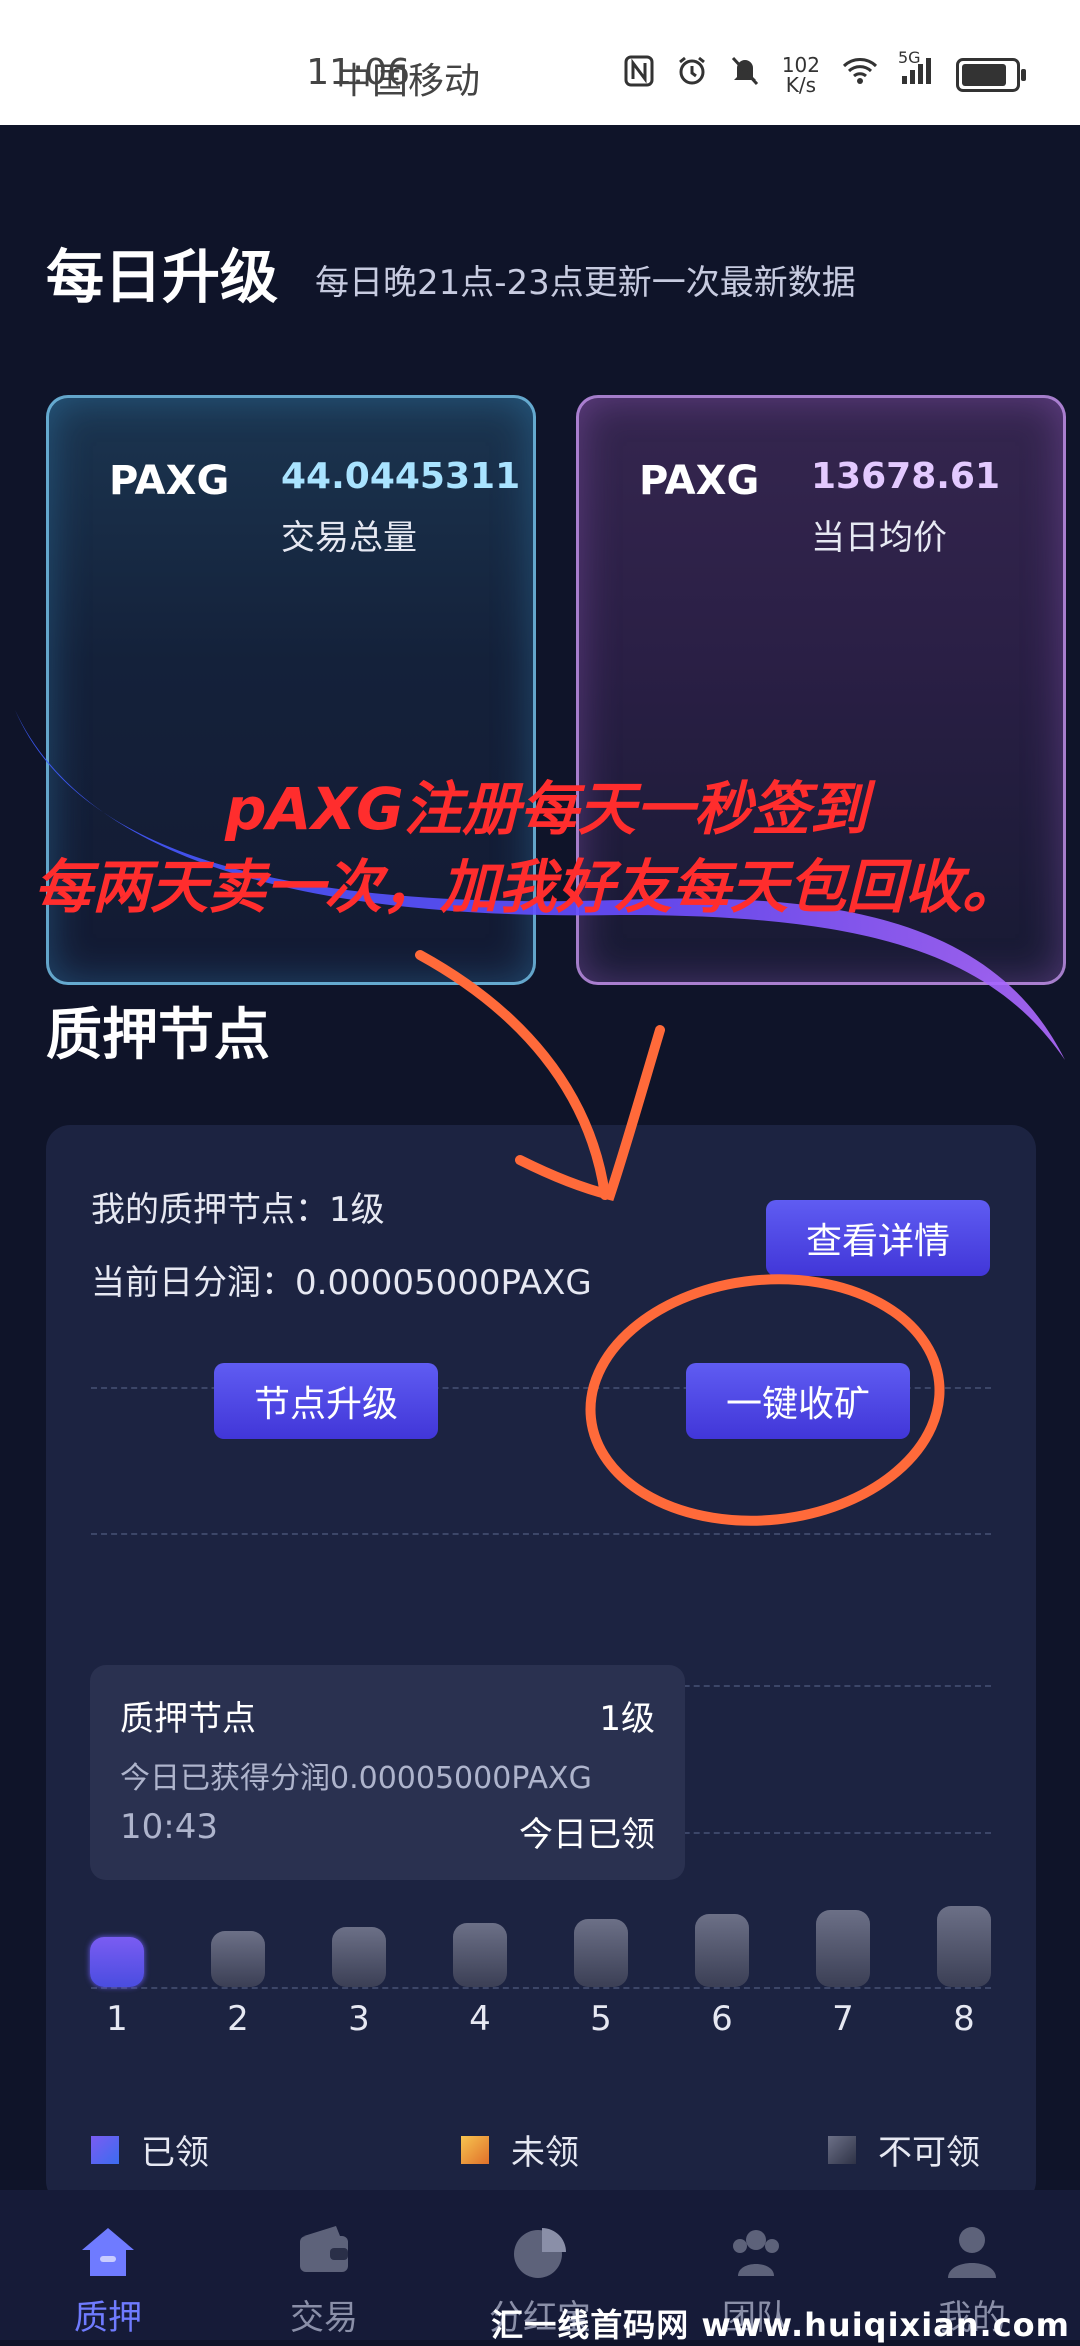 This screenshot has width=1080, height=2346. What do you see at coordinates (324, 2318) in the screenshot?
I see `nav-label: 交易` at bounding box center [324, 2318].